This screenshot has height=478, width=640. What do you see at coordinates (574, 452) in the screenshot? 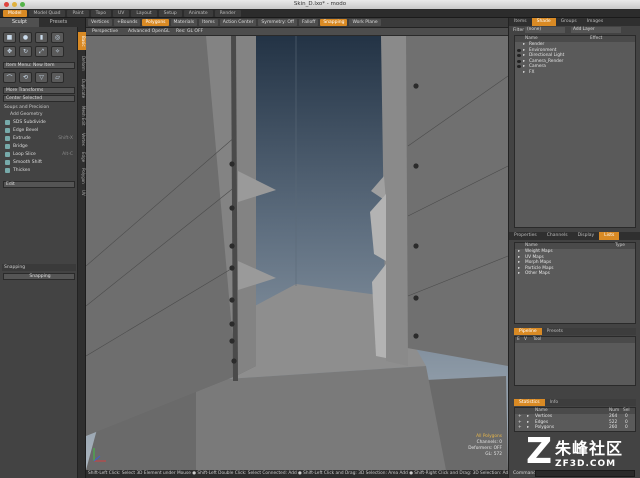
I see `watermark: Z 朱峰社区 ZF3D.COM` at bounding box center [574, 452].